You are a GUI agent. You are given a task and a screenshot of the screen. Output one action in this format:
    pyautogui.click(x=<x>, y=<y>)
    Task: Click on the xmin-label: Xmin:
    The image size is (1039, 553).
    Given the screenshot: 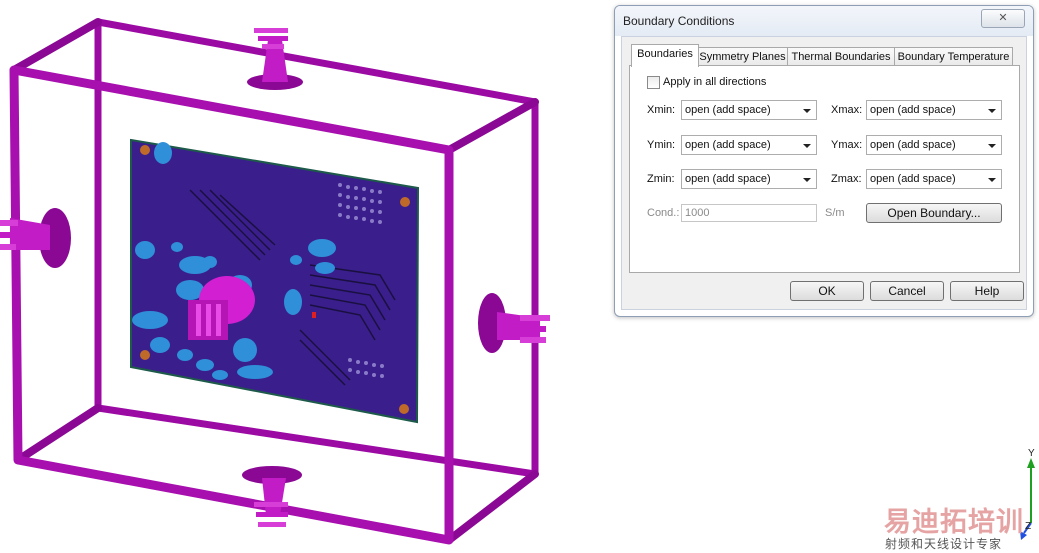 What is the action you would take?
    pyautogui.click(x=661, y=110)
    